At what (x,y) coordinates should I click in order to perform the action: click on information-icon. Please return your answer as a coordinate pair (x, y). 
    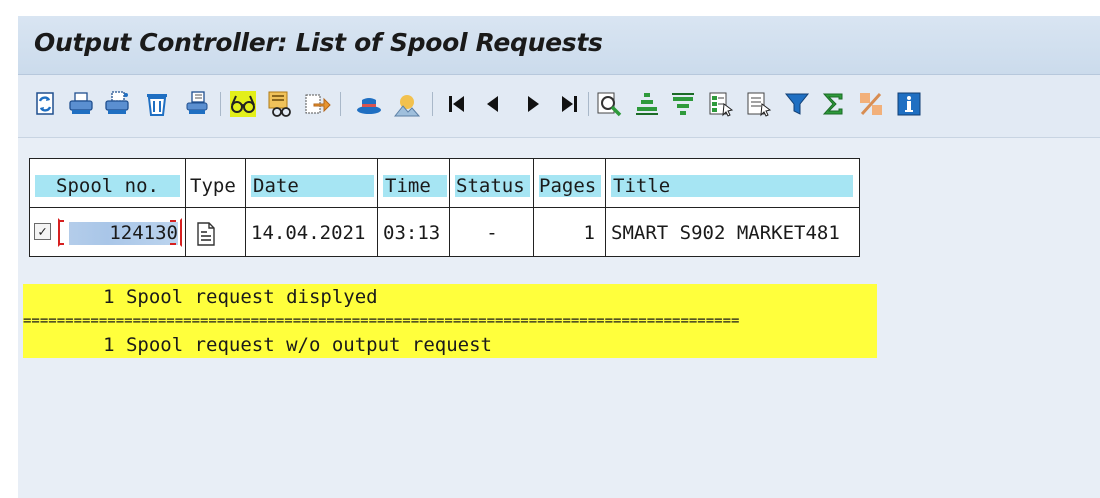
    Looking at the image, I should click on (909, 104).